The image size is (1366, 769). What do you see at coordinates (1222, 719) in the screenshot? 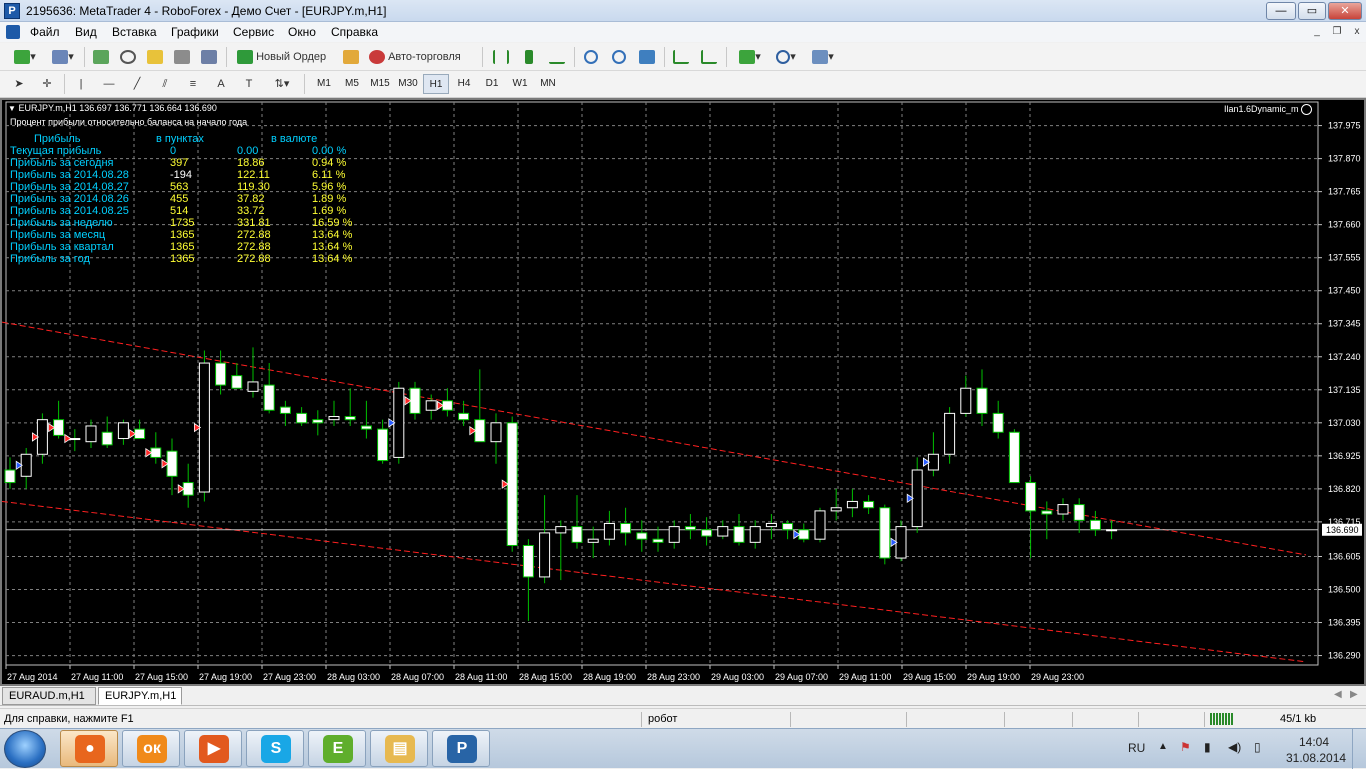
I see `connection-status-icon` at bounding box center [1222, 719].